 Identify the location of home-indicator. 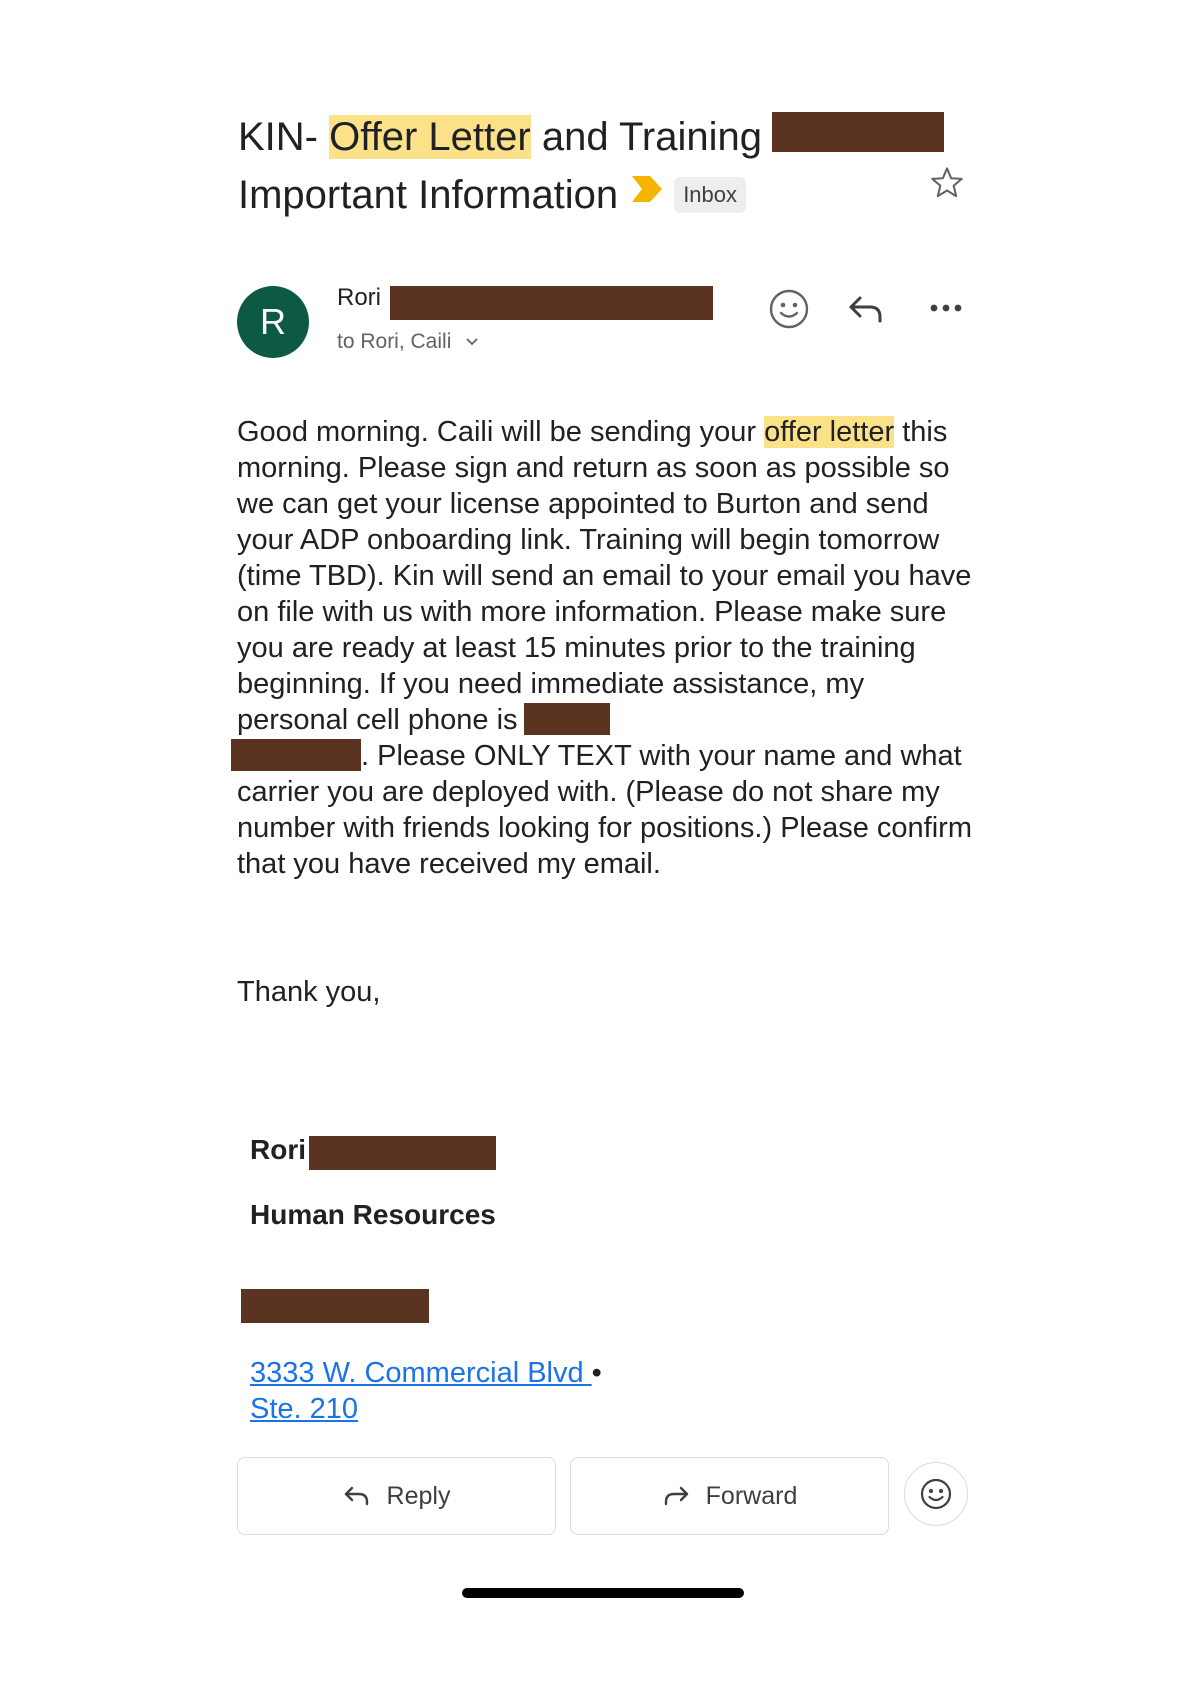
(603, 1593).